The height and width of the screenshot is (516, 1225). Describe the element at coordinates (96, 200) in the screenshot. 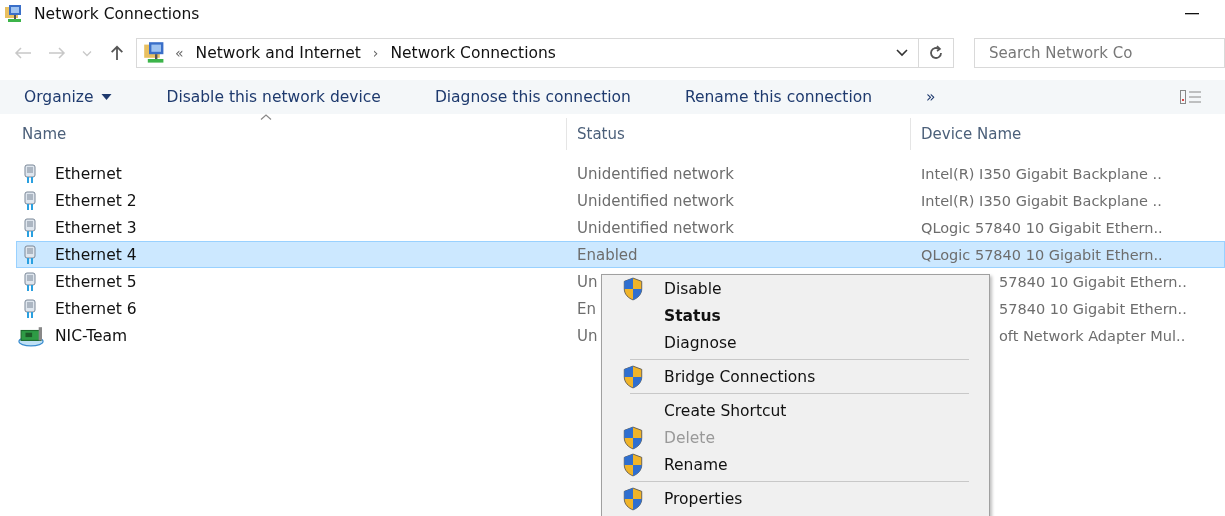

I see `connection-name: Ethernet 2` at that location.